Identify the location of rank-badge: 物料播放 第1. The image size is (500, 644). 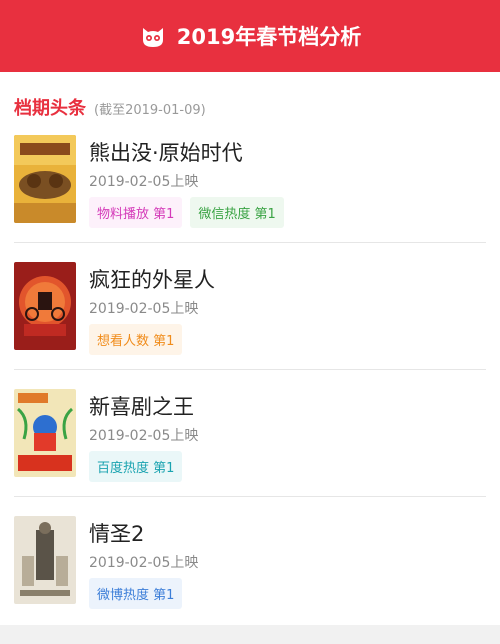
(136, 212).